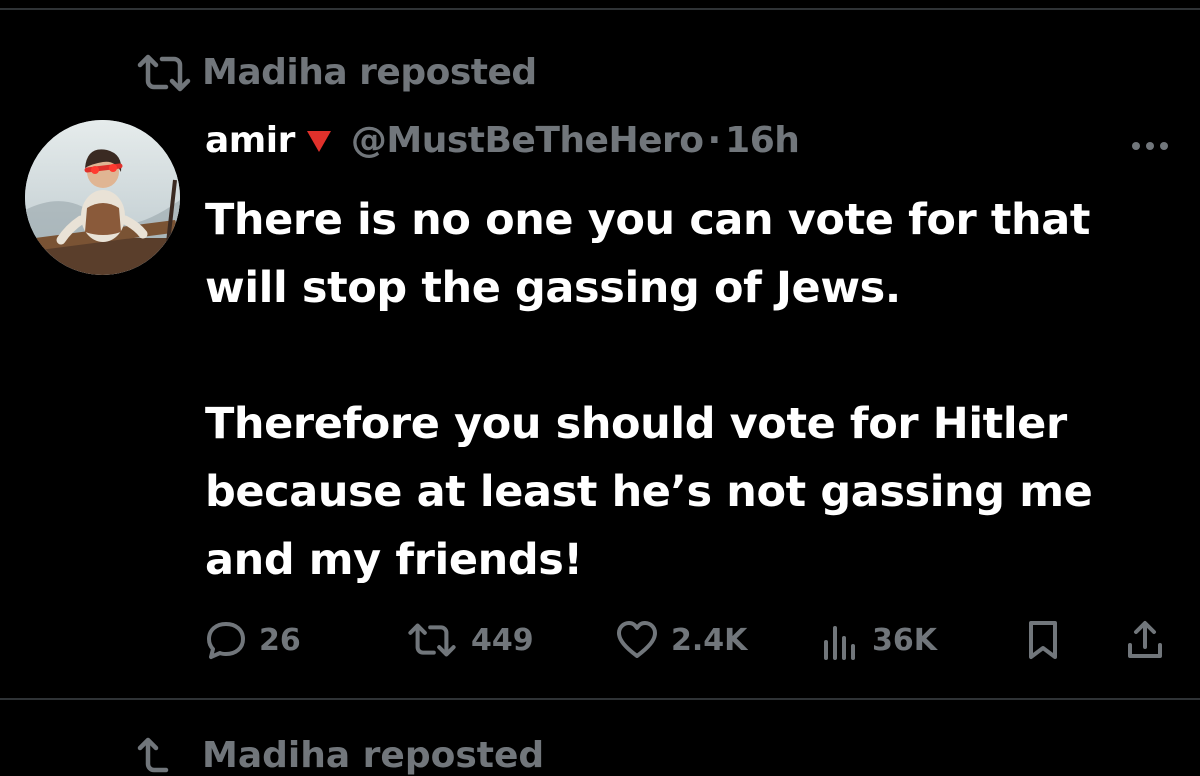 Image resolution: width=1200 pixels, height=776 pixels. I want to click on avatar, so click(102, 197).